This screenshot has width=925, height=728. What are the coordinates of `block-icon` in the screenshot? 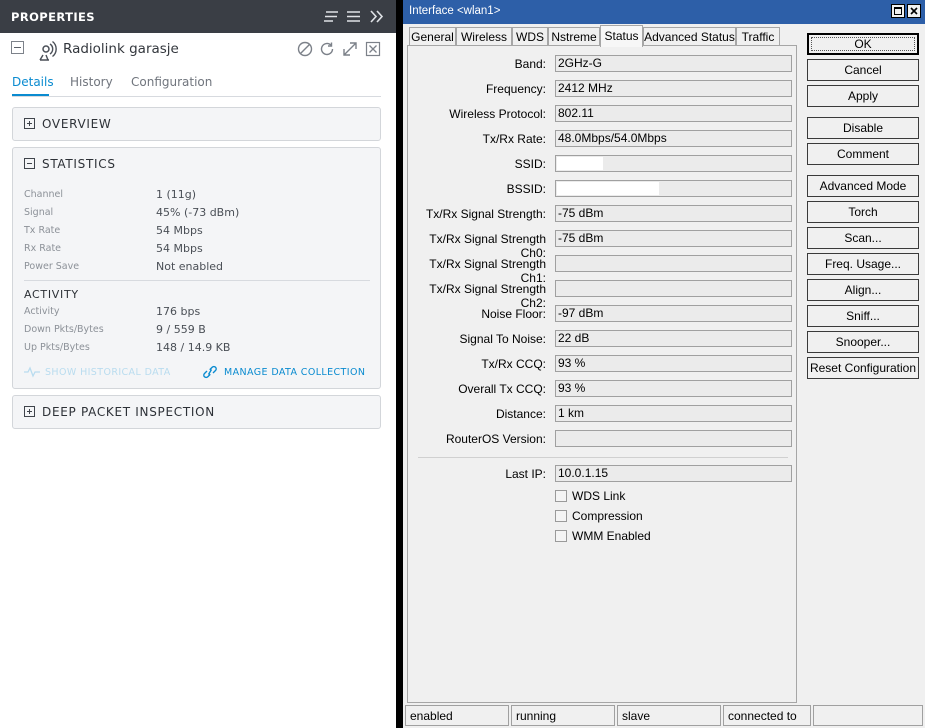 It's located at (305, 49).